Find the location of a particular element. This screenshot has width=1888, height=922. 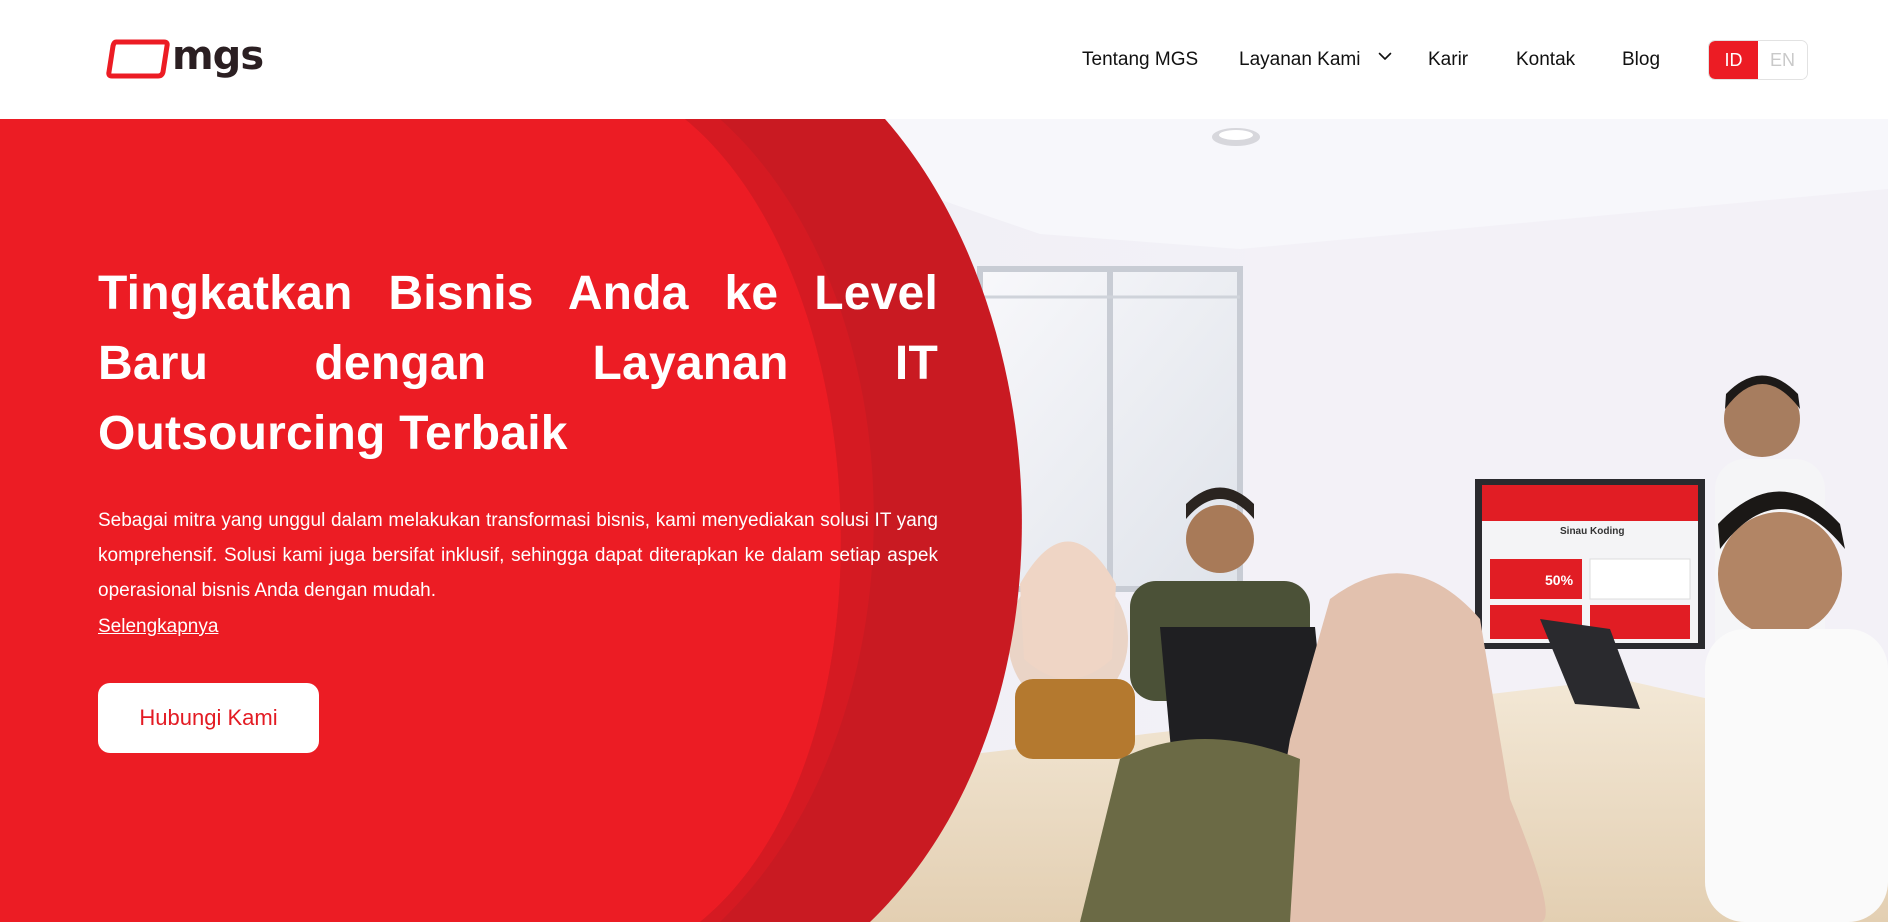

language-switch: ID EN is located at coordinates (1758, 60).